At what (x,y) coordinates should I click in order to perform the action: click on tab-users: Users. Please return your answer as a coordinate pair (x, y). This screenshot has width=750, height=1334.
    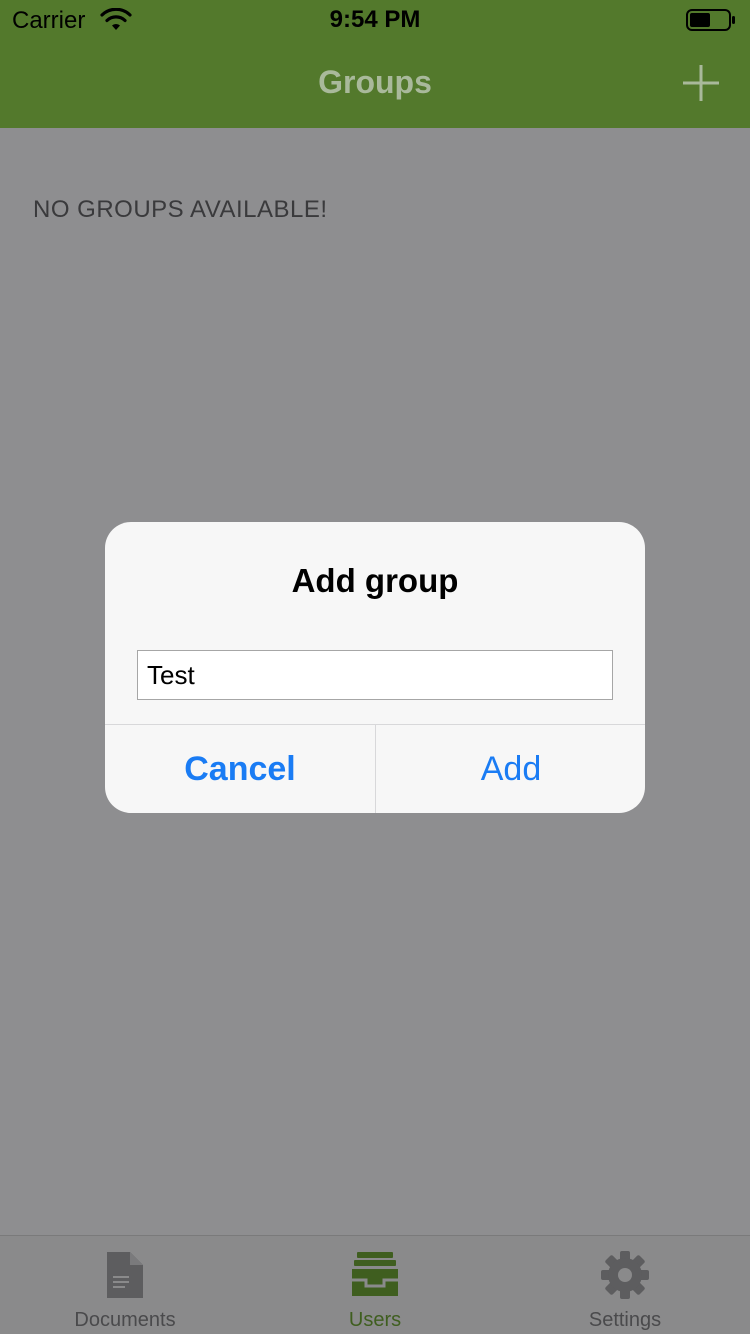
    Looking at the image, I should click on (375, 1285).